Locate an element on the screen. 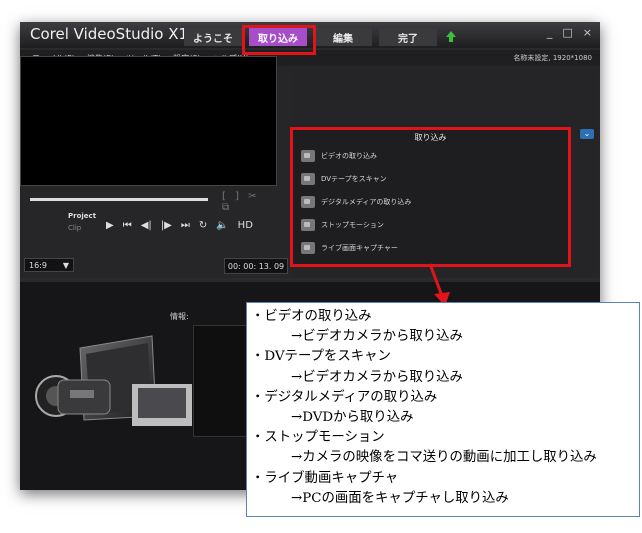 The image size is (642, 533). video-capture-icon is located at coordinates (308, 156).